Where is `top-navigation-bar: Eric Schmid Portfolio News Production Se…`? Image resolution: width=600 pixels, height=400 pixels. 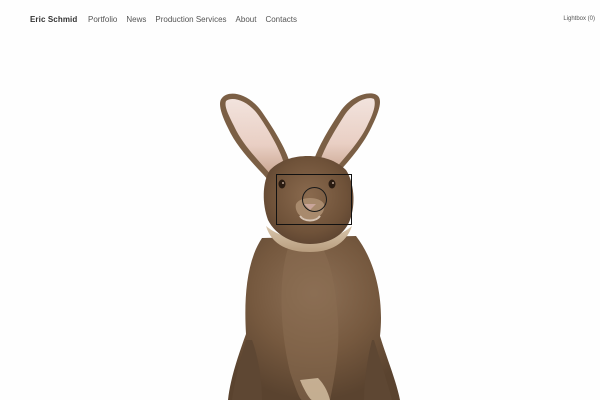 top-navigation-bar: Eric Schmid Portfolio News Production Se… is located at coordinates (300, 21).